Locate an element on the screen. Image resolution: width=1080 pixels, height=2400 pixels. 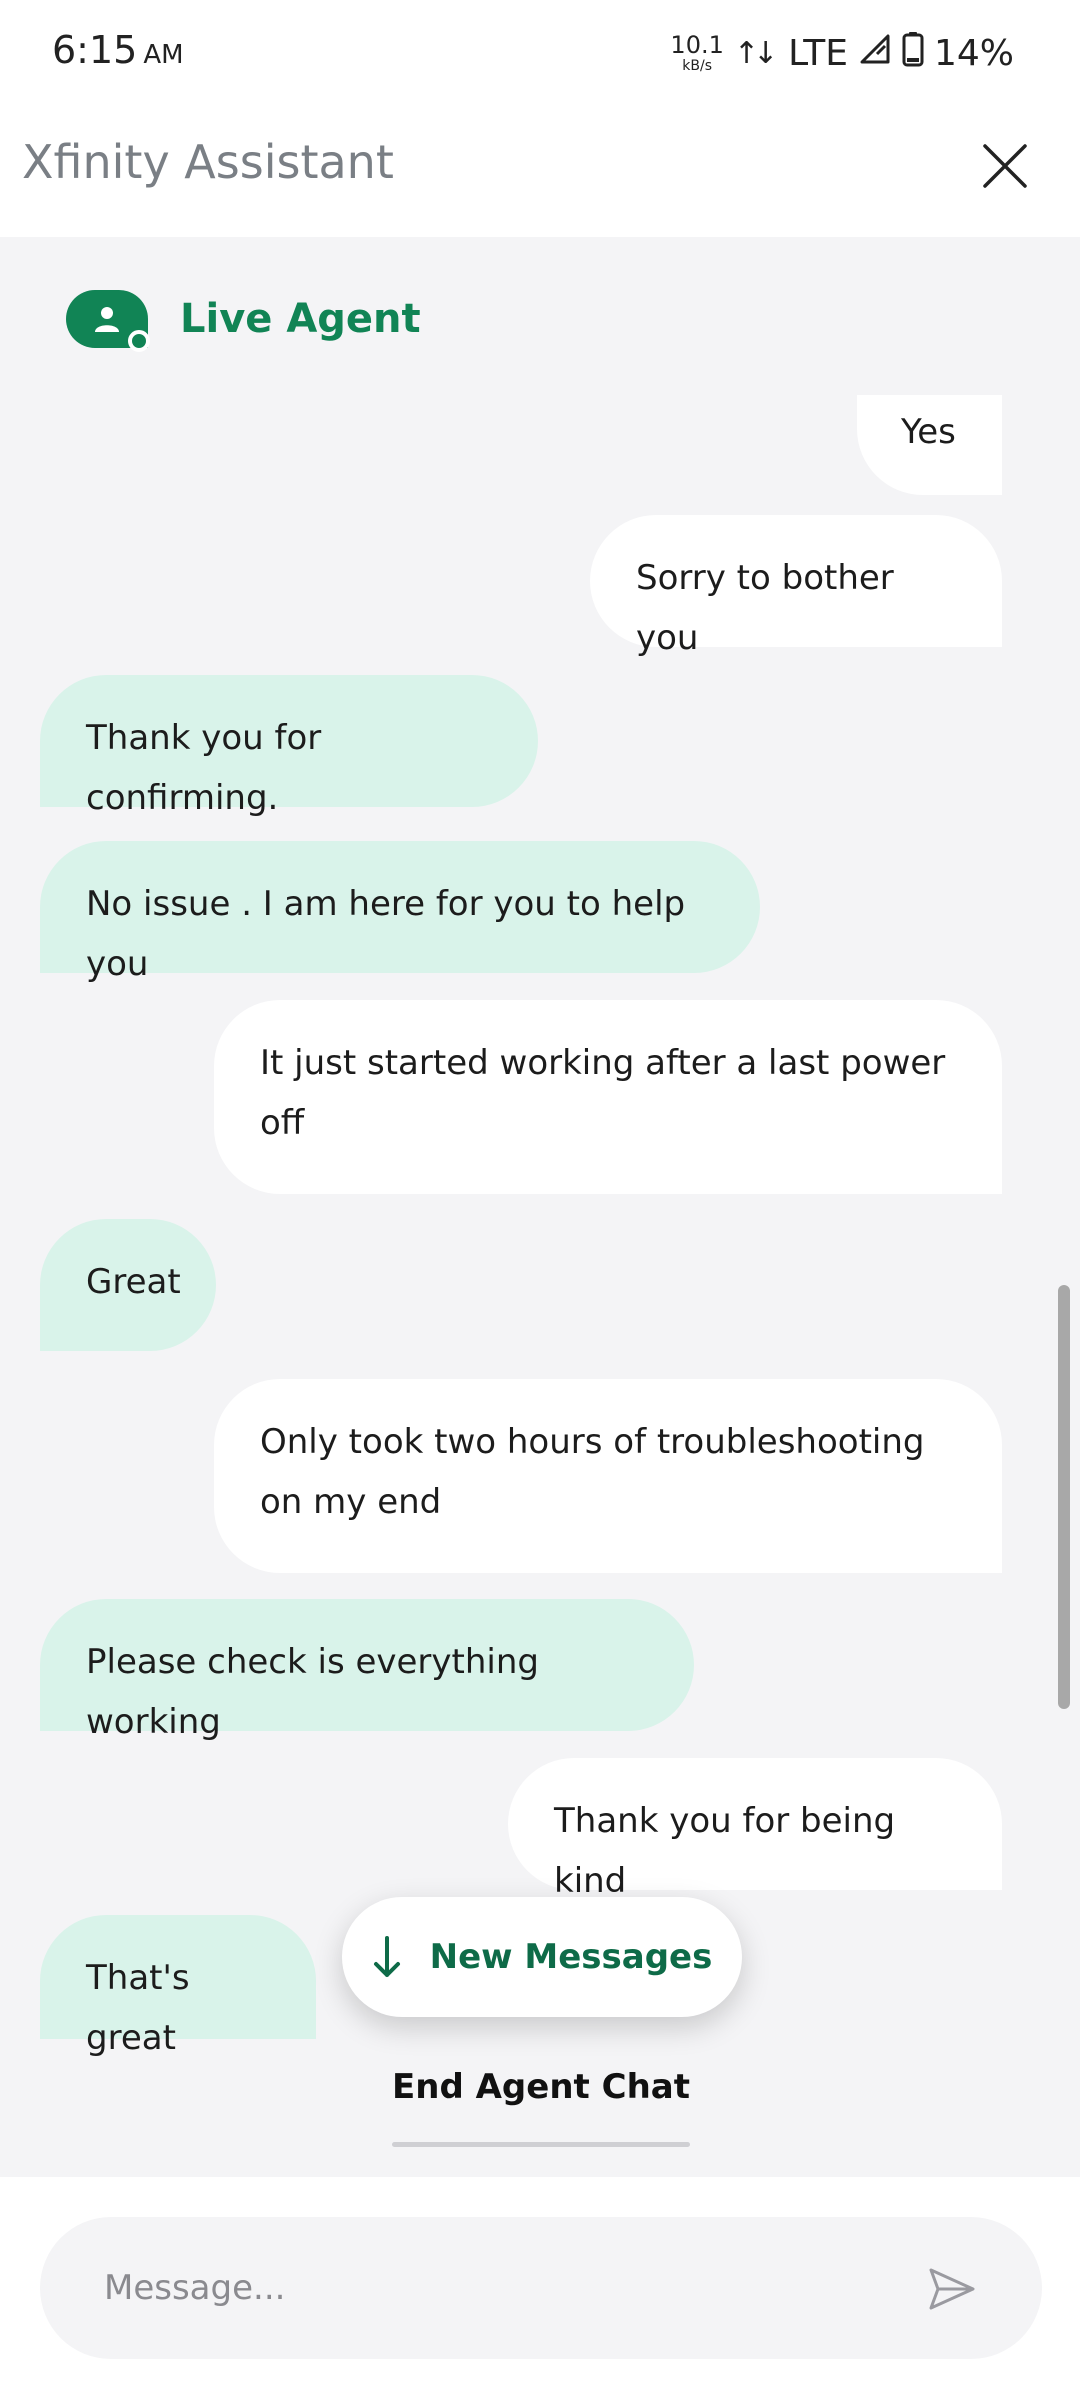
message-bubble-agent: Great is located at coordinates (128, 1285).